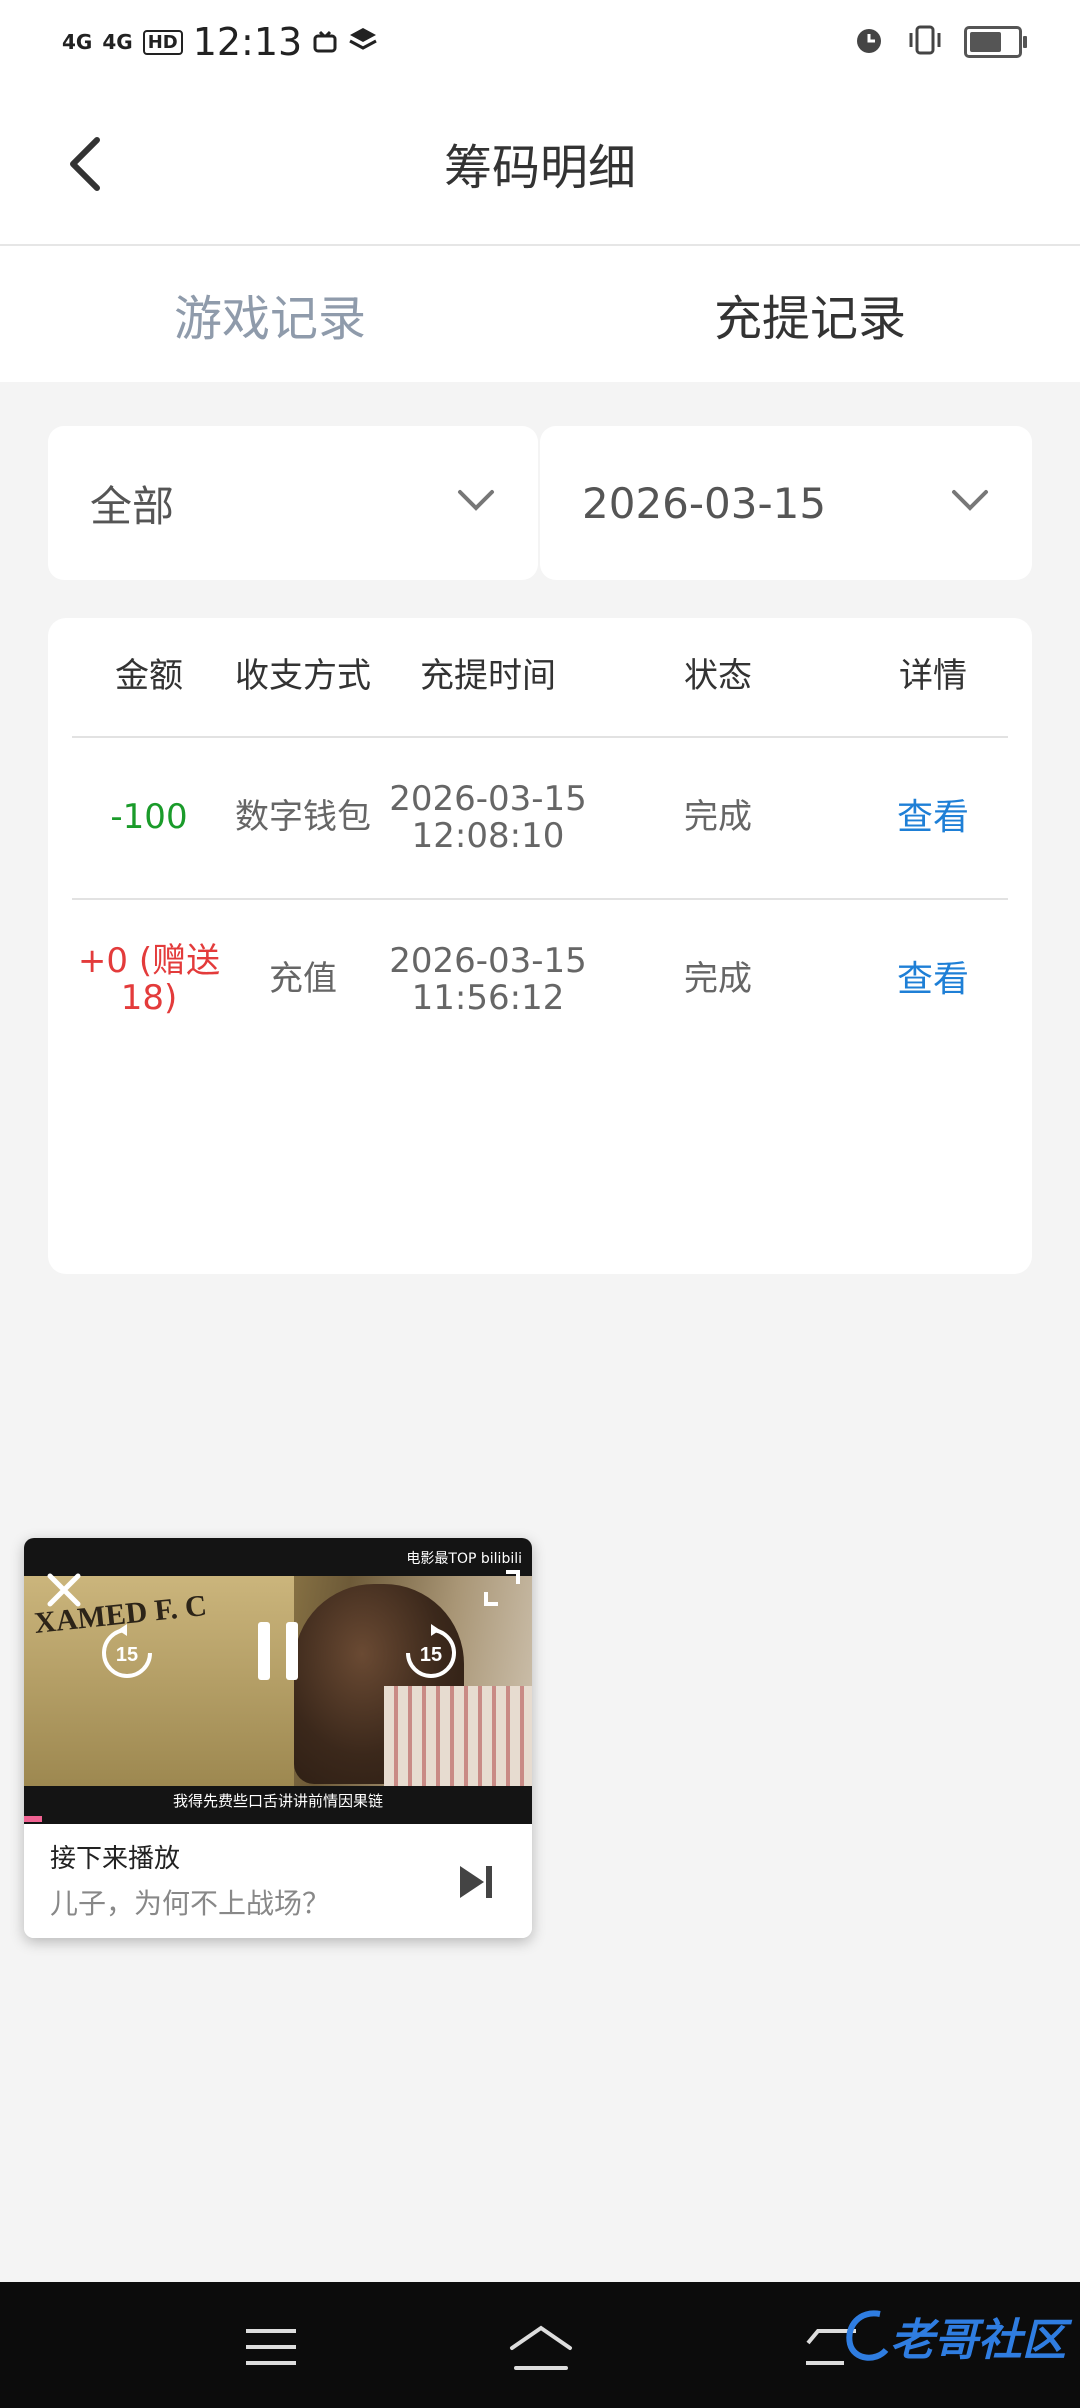 The image size is (1080, 2408). I want to click on forward-15-icon: 15, so click(431, 1651).